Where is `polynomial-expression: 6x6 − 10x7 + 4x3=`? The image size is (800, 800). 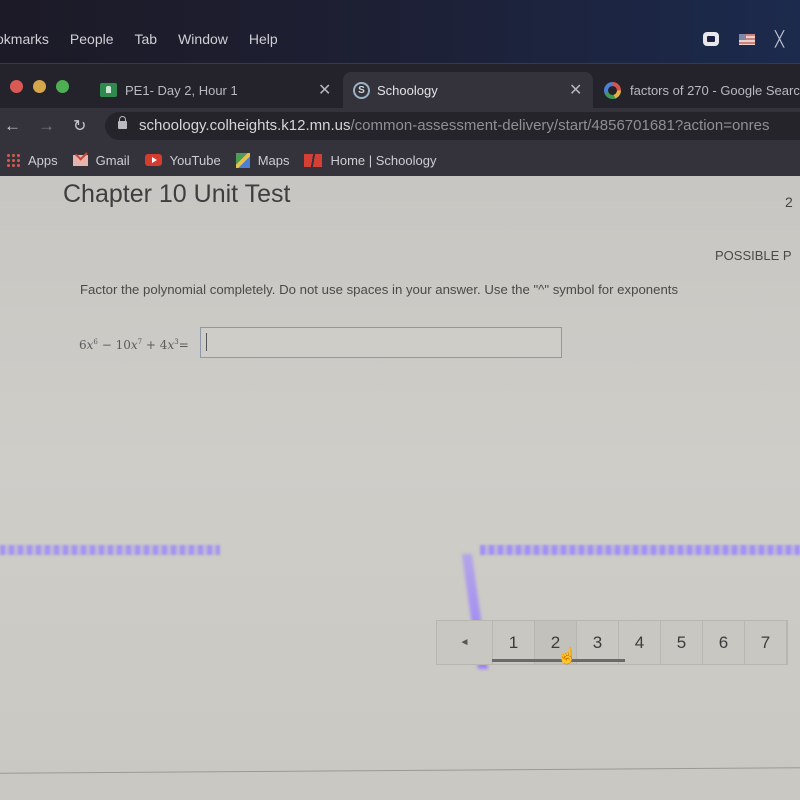
polynomial-expression: 6x6 − 10x7 + 4x3= is located at coordinates (134, 345).